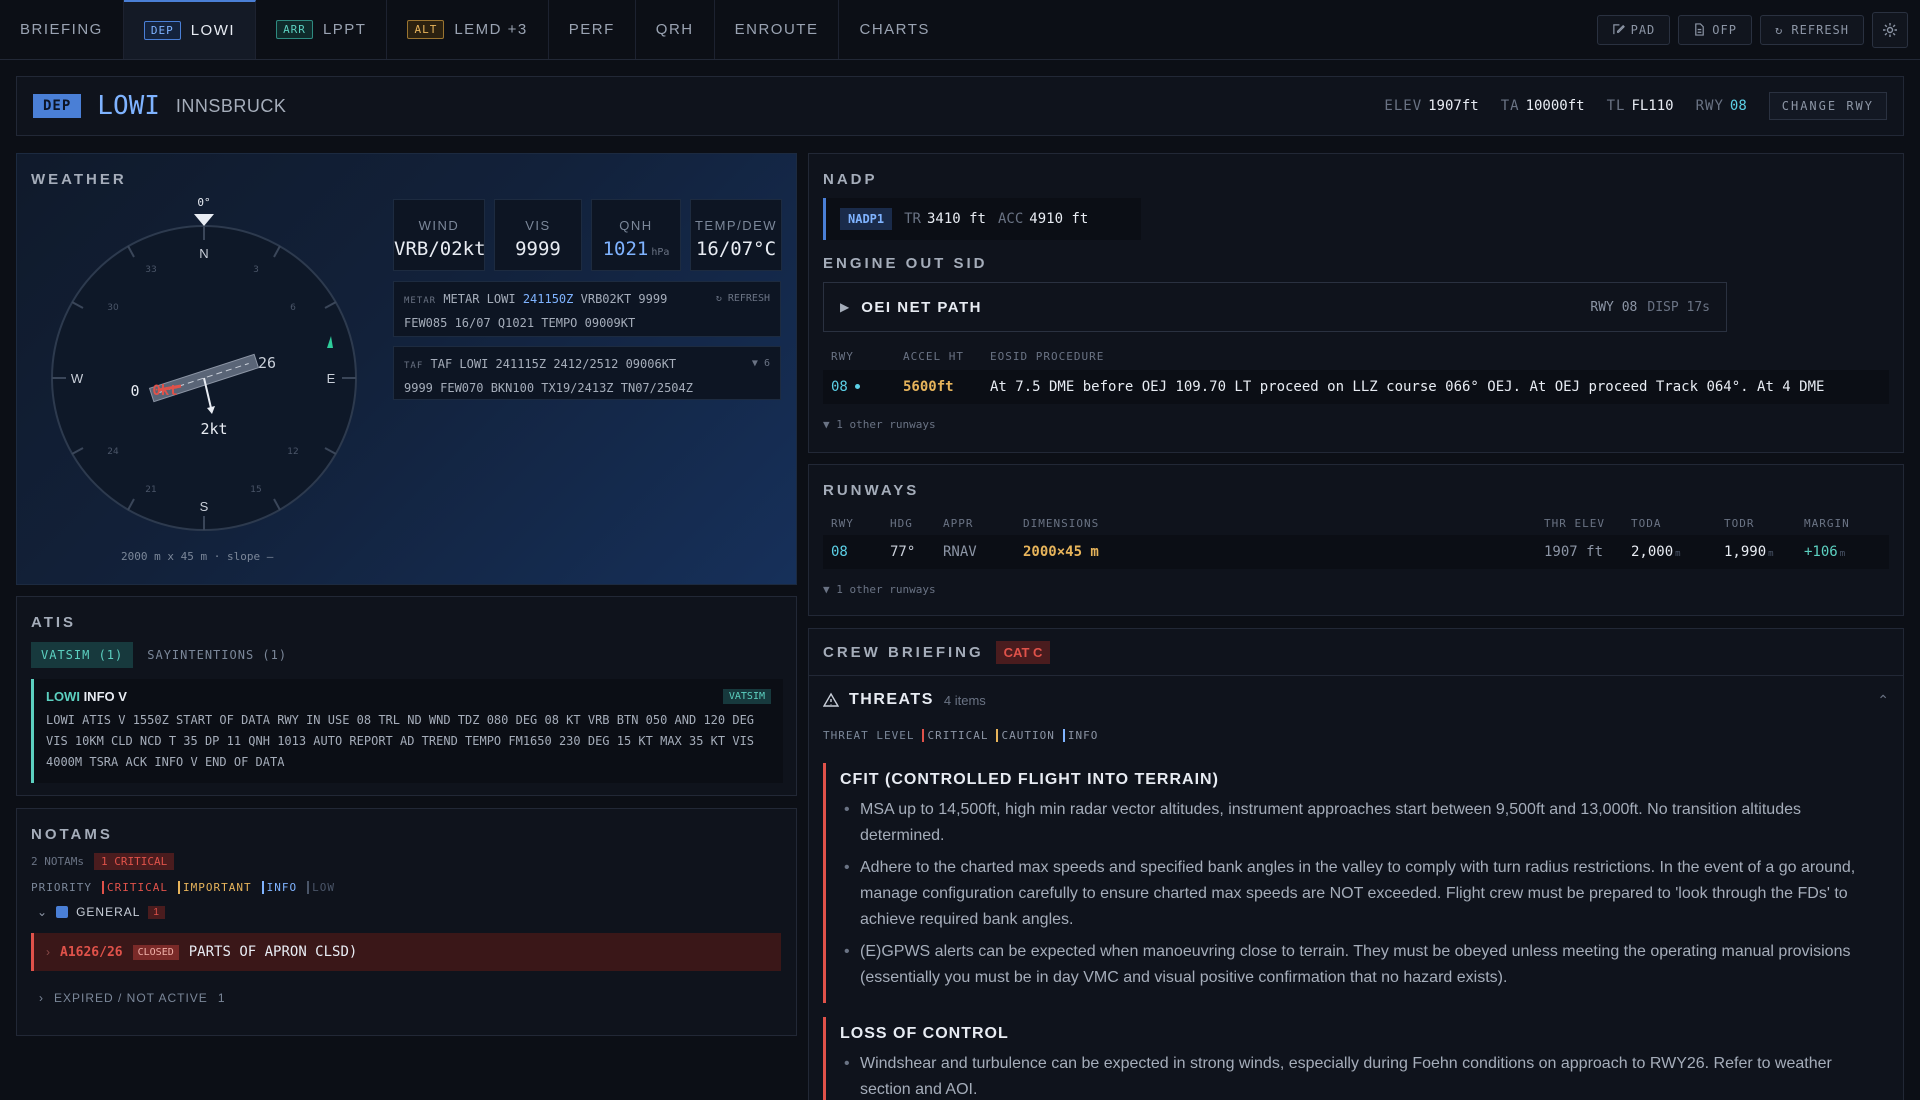 The height and width of the screenshot is (1100, 1920). I want to click on transition-altitude: TA 10000ft, so click(1543, 106).